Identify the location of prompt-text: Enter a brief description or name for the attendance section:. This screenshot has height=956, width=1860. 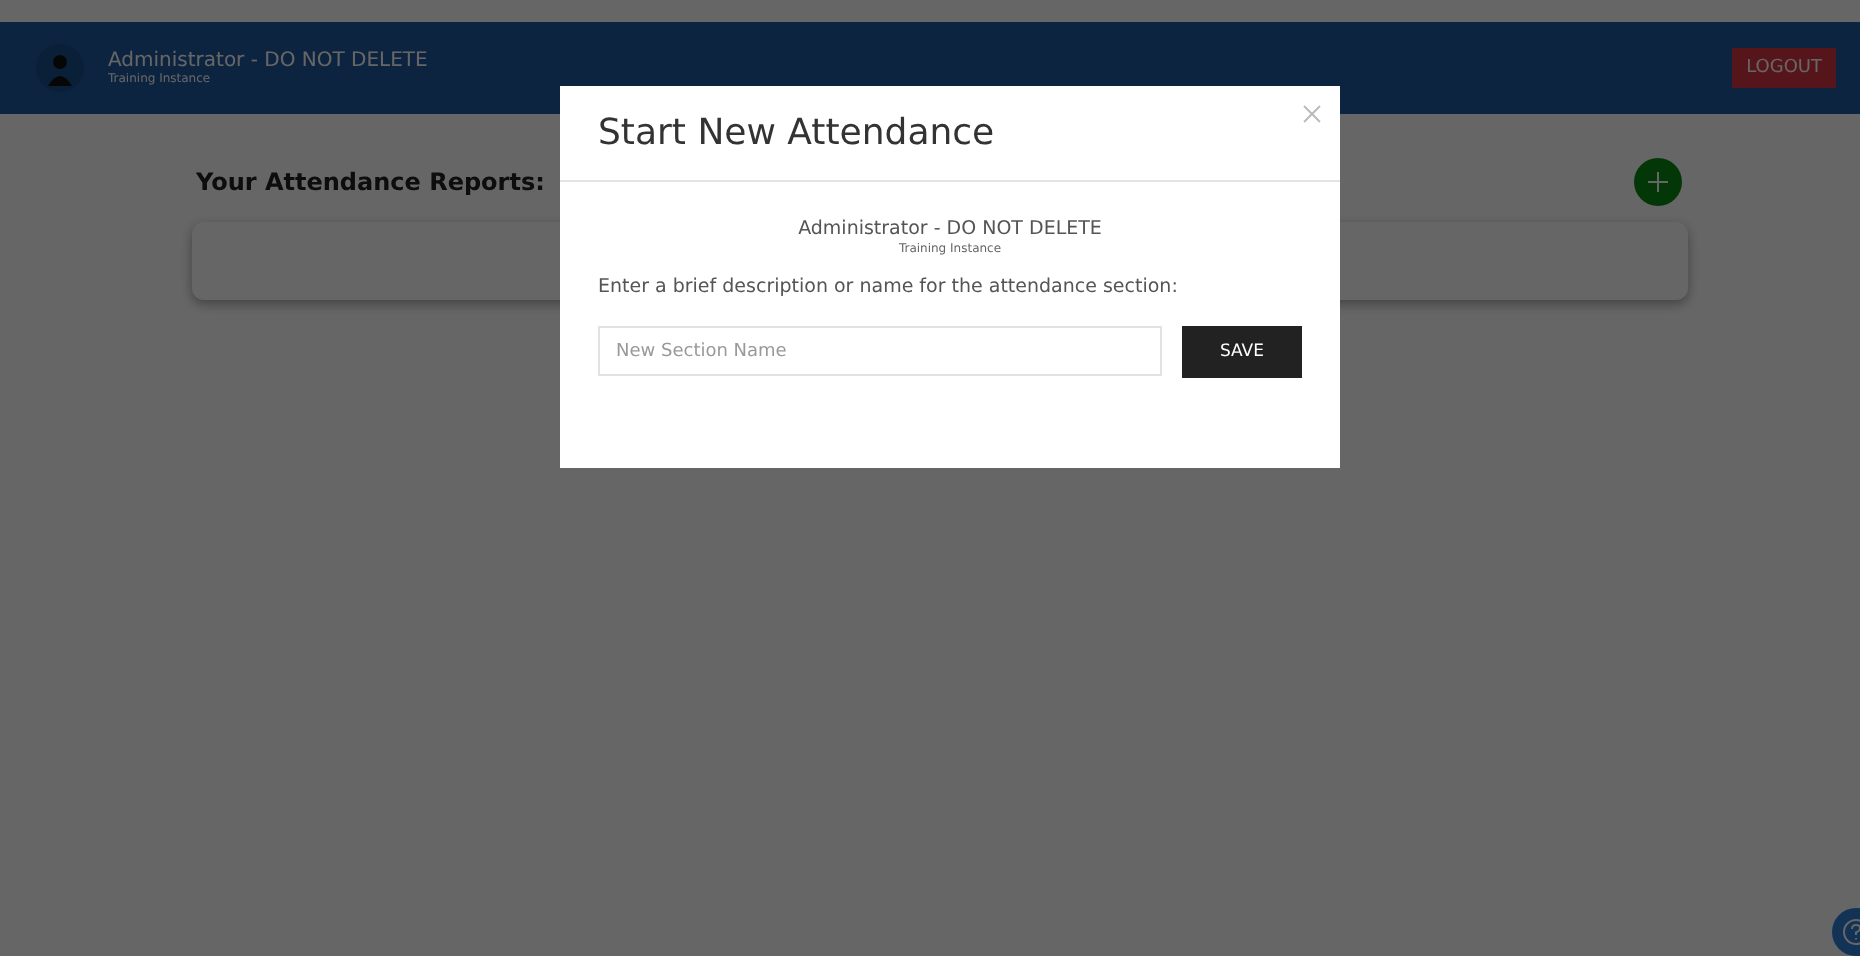
(889, 287).